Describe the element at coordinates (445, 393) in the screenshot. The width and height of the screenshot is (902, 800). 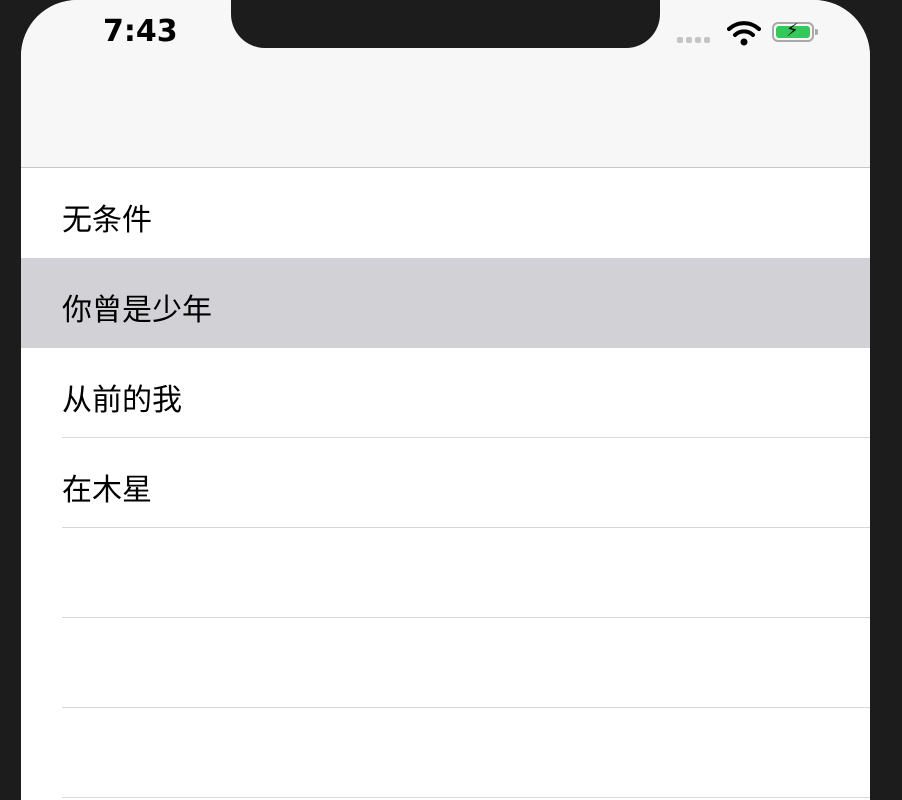
I see `list-item: 从前的我` at that location.